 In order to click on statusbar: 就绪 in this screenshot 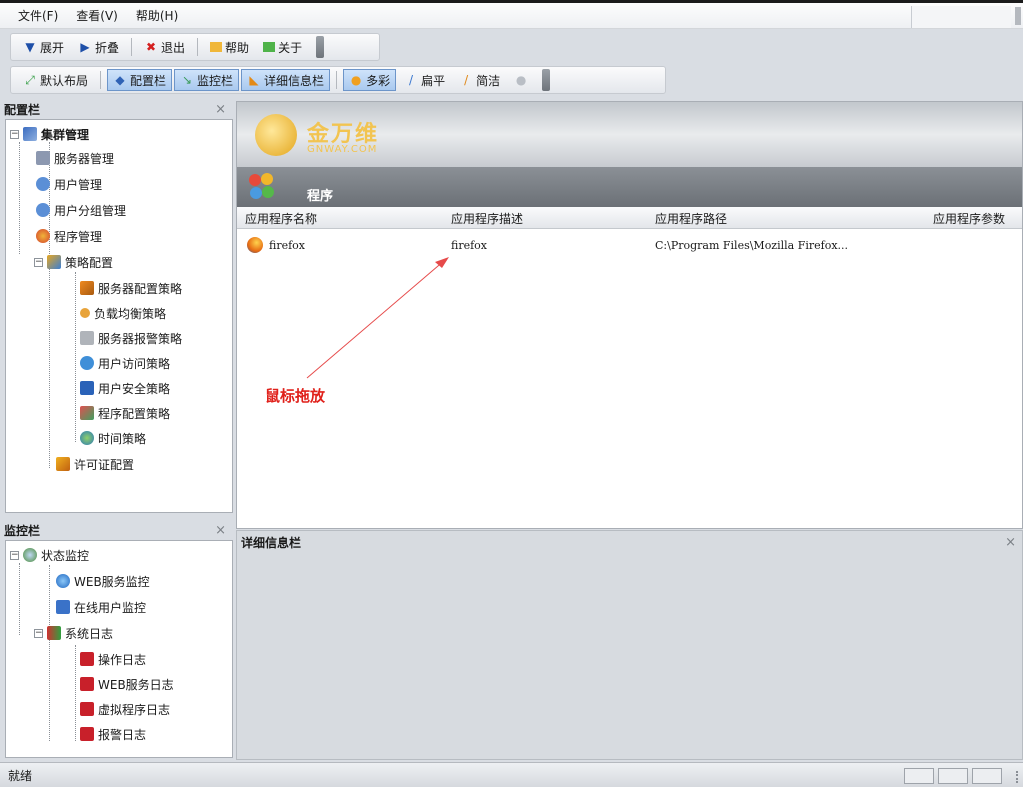, I will do `click(511, 774)`.